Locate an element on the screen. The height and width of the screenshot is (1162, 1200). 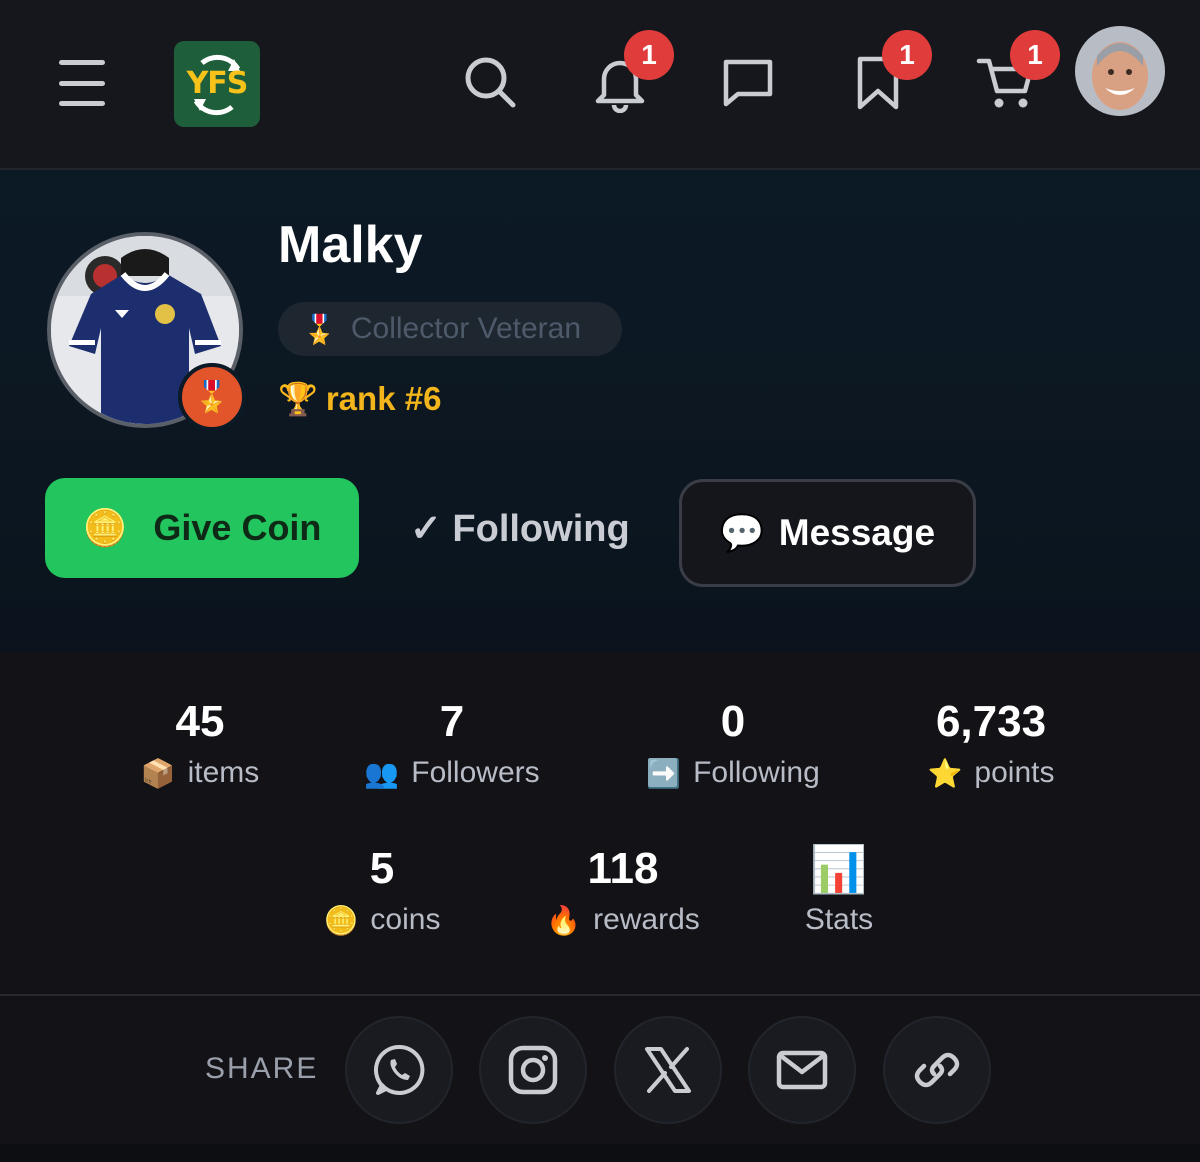
stat-label: rewards is located at coordinates (646, 919).